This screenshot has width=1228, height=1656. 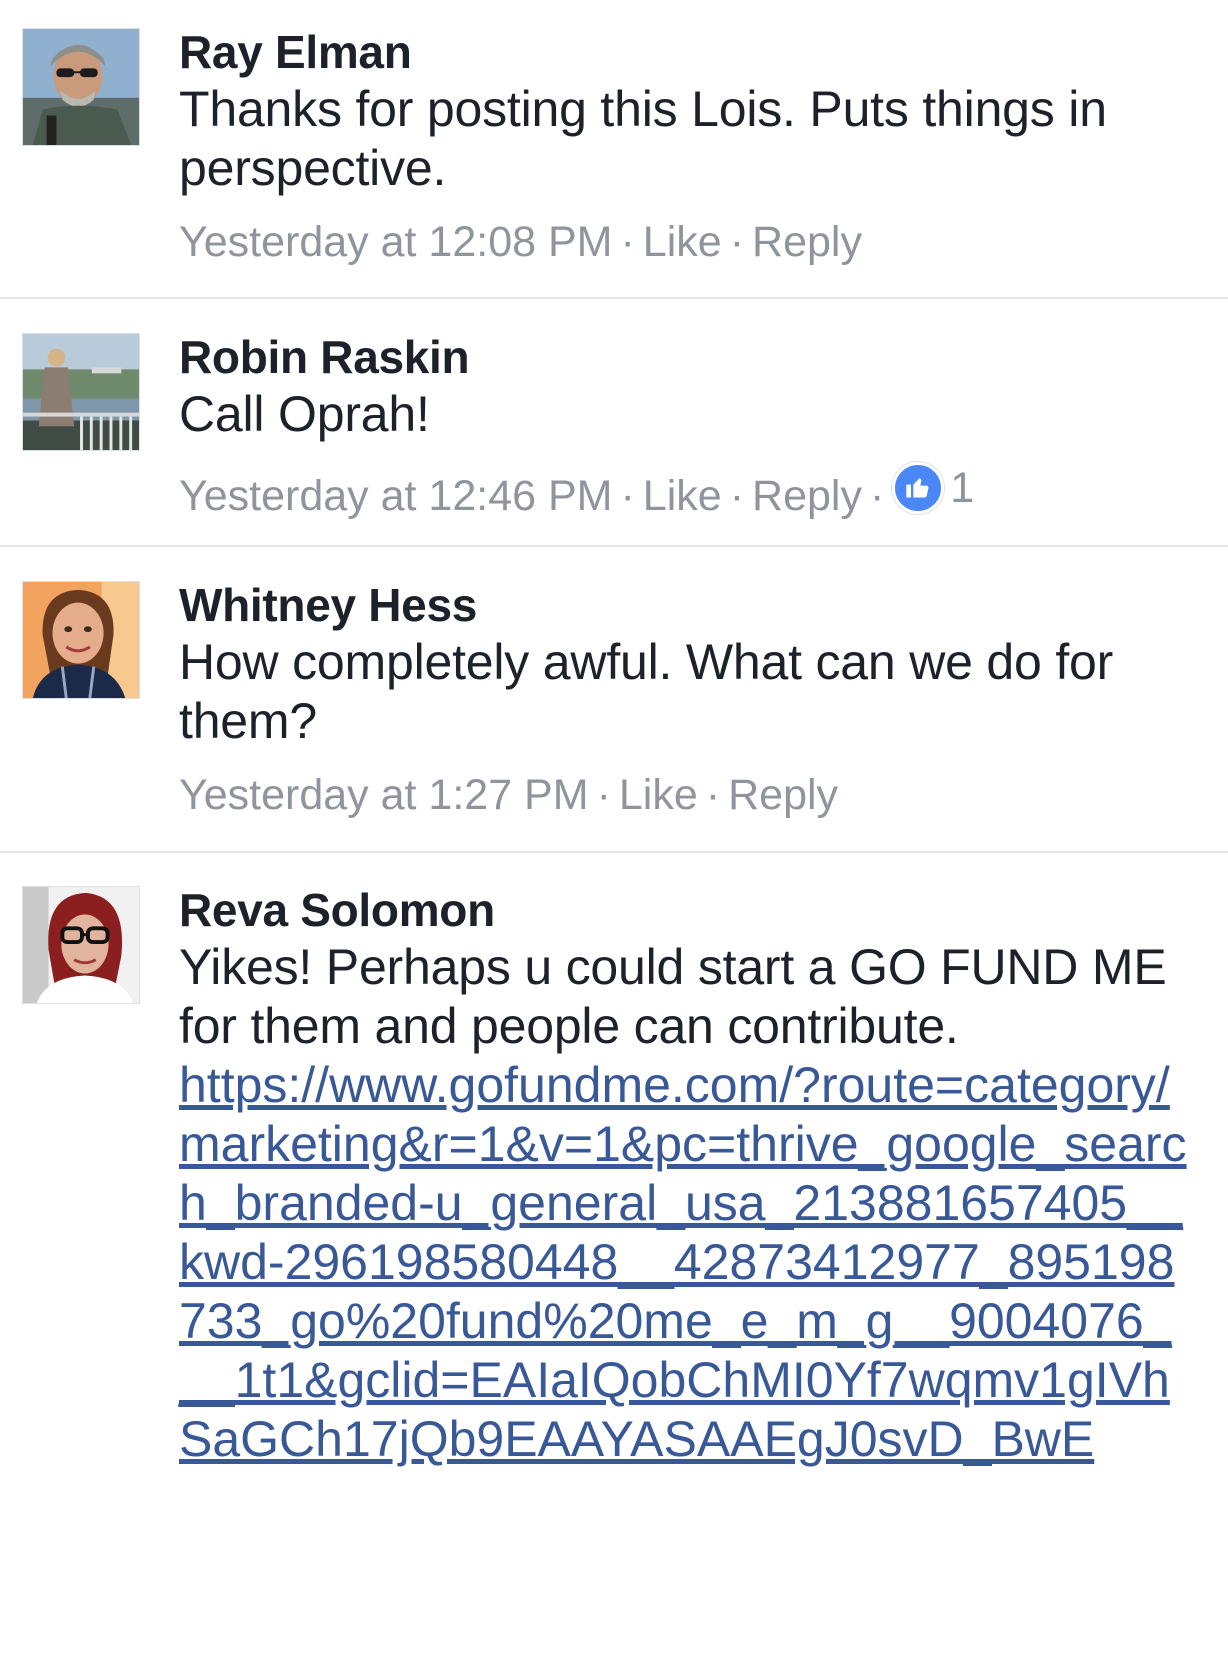 I want to click on comment-timestamp: Yesterday at 1:27 PM, so click(x=384, y=795).